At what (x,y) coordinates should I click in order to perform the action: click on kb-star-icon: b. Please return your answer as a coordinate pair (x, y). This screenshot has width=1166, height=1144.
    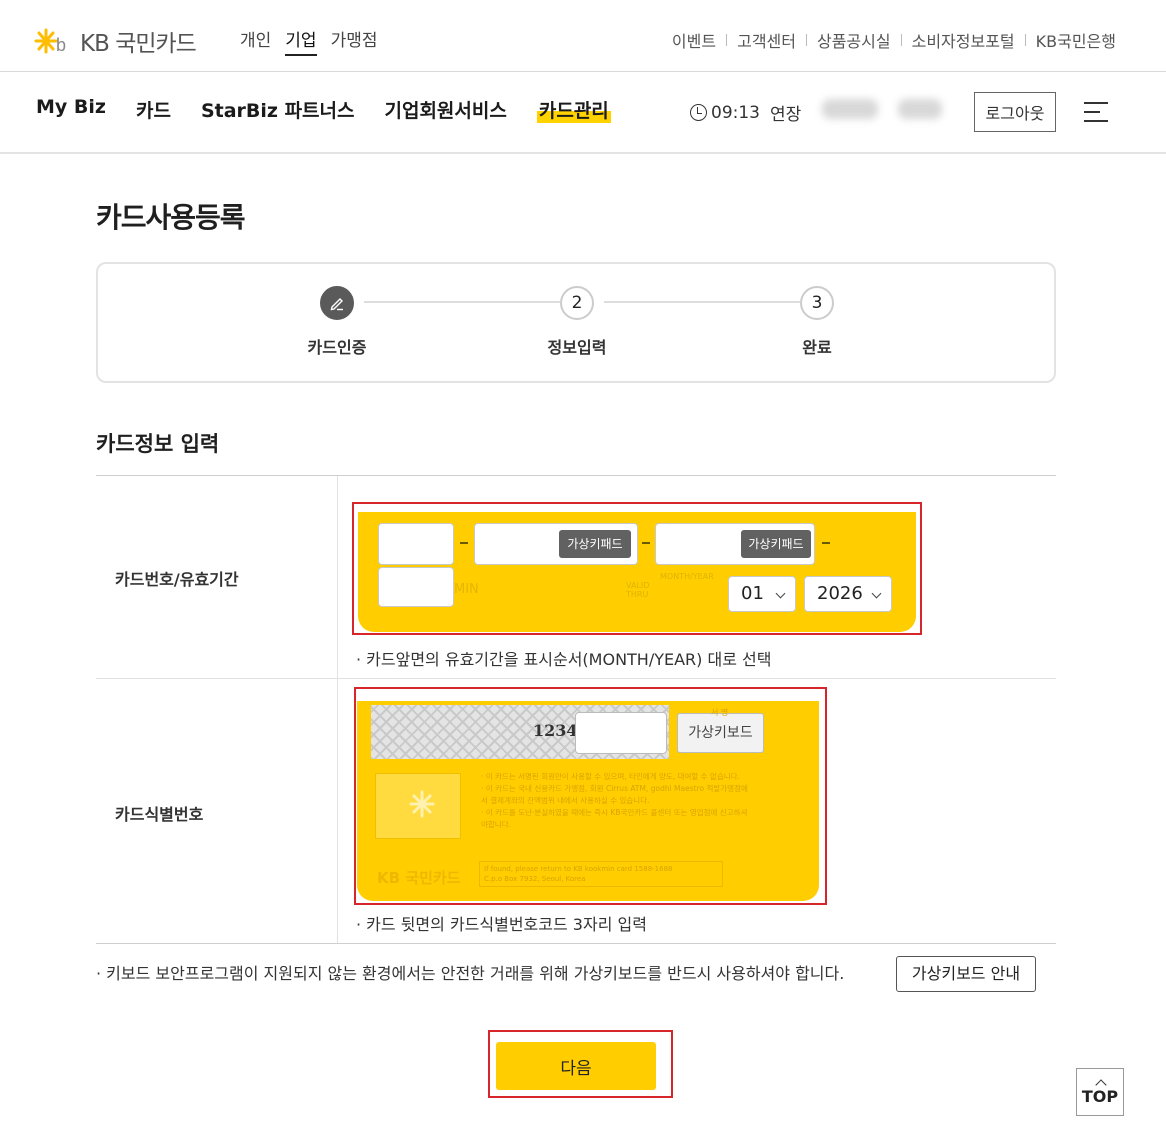
    Looking at the image, I should click on (50, 41).